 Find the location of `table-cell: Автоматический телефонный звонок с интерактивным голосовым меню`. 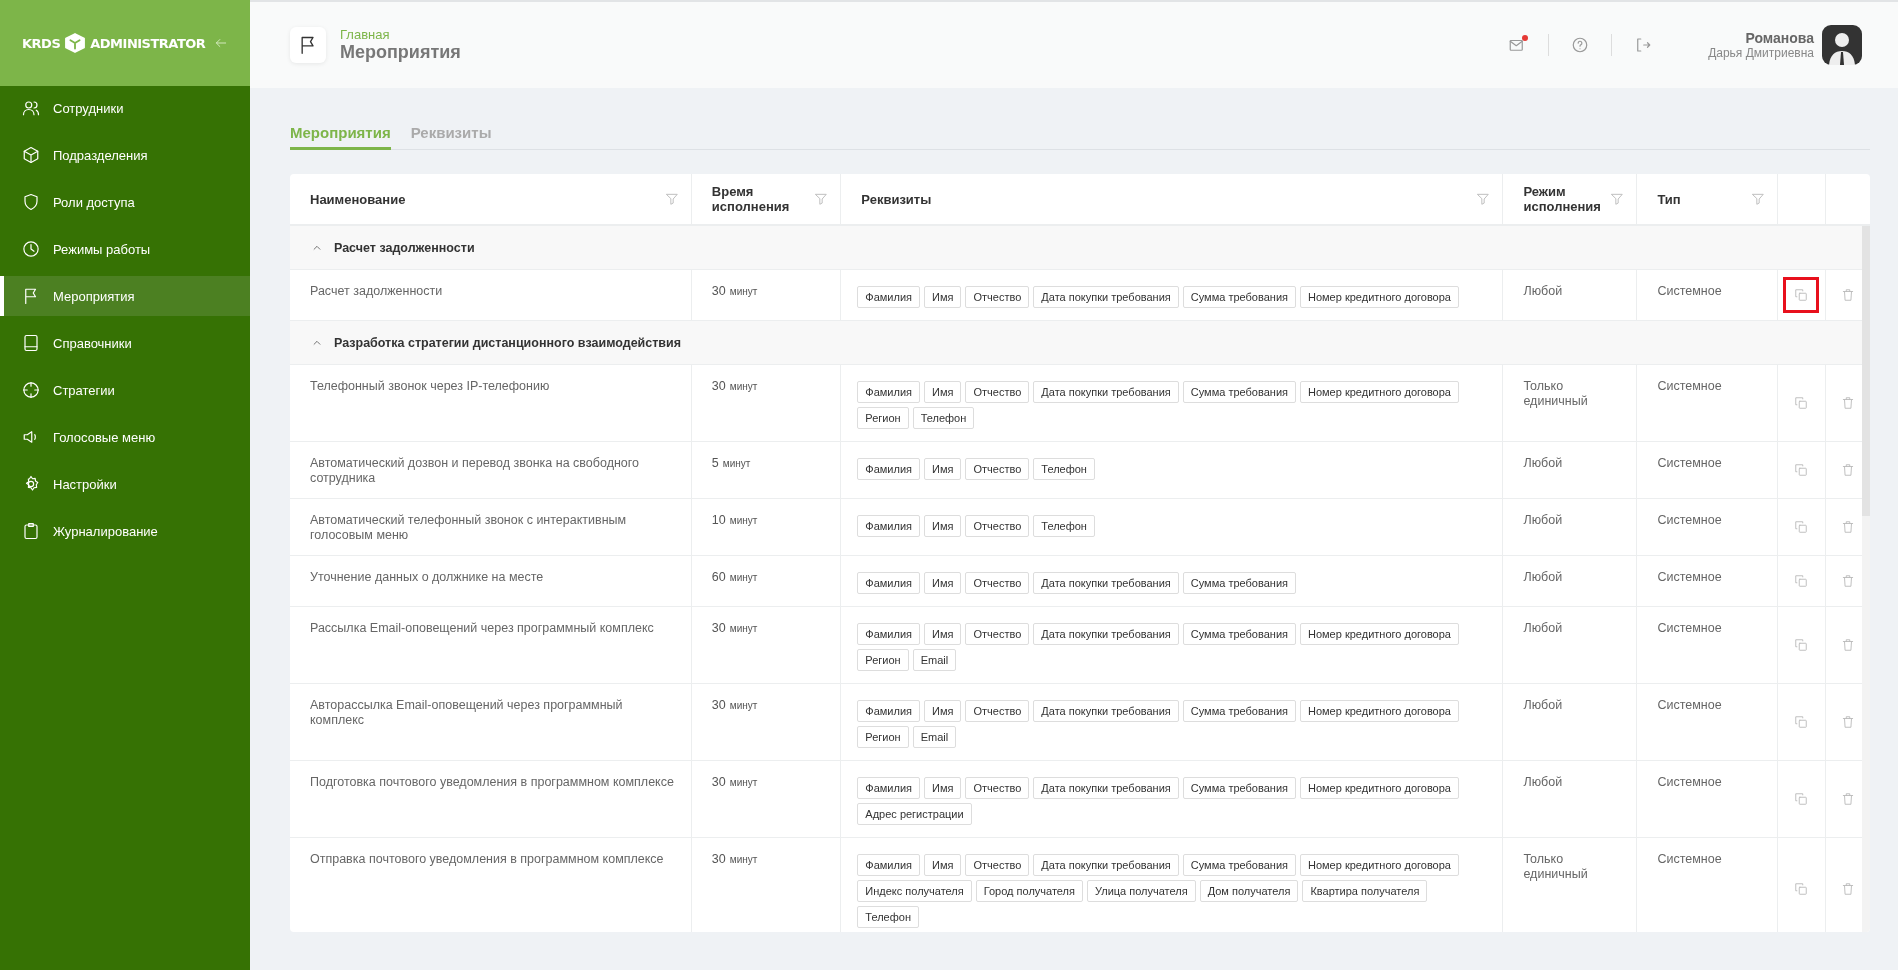

table-cell: Автоматический телефонный звонок с интерактивным голосовым меню is located at coordinates (491, 527).